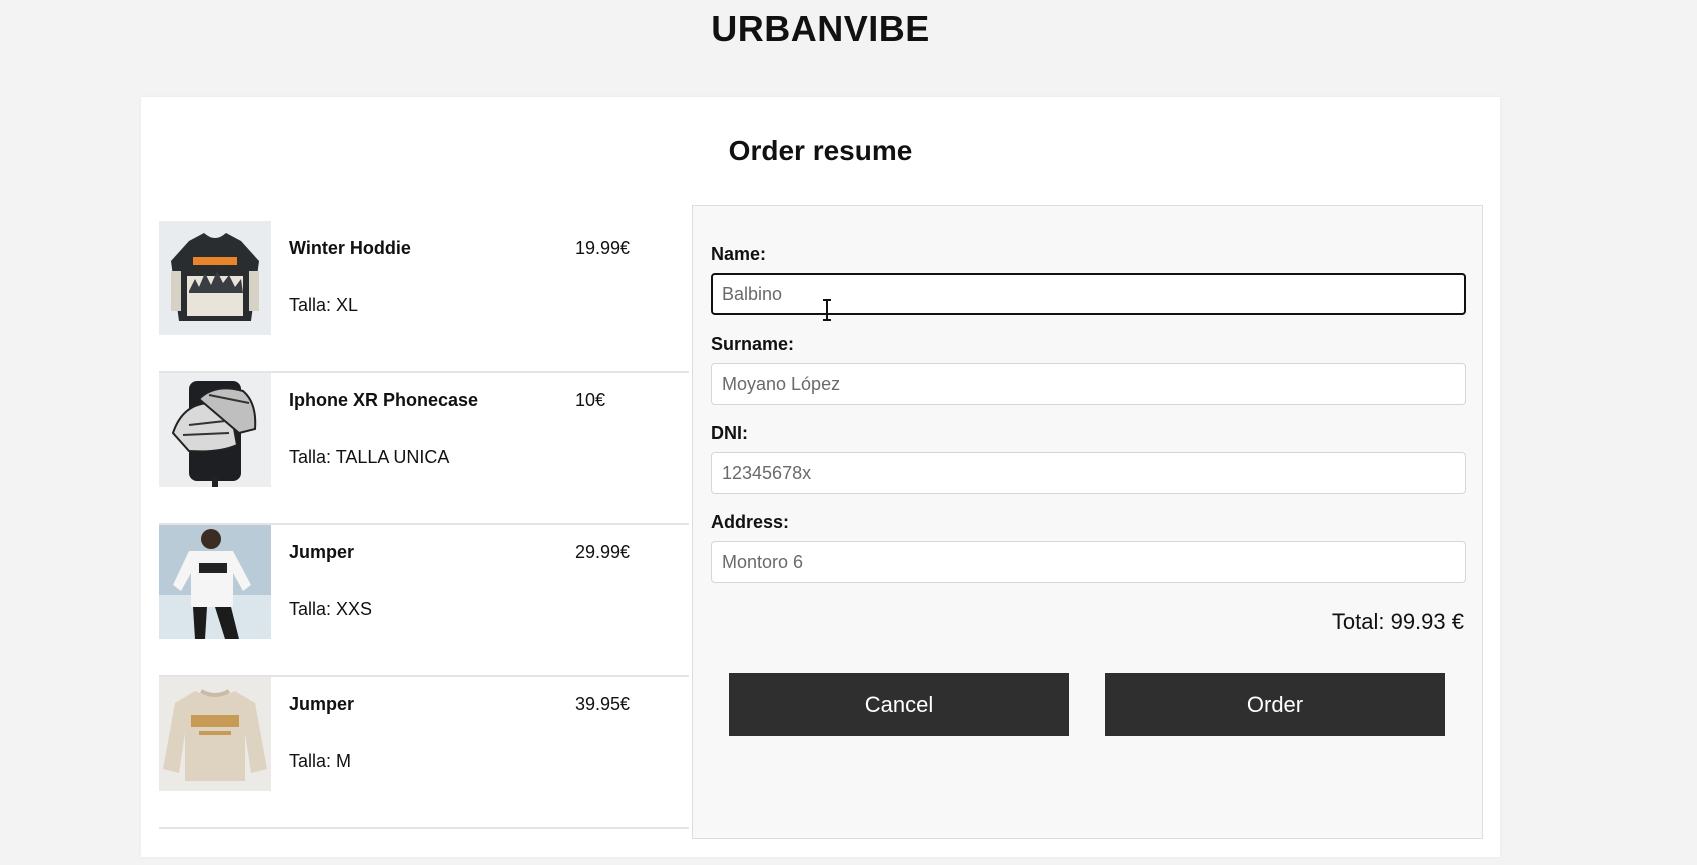 This screenshot has width=1697, height=865. I want to click on item-size: Talla: XXS, so click(331, 609).